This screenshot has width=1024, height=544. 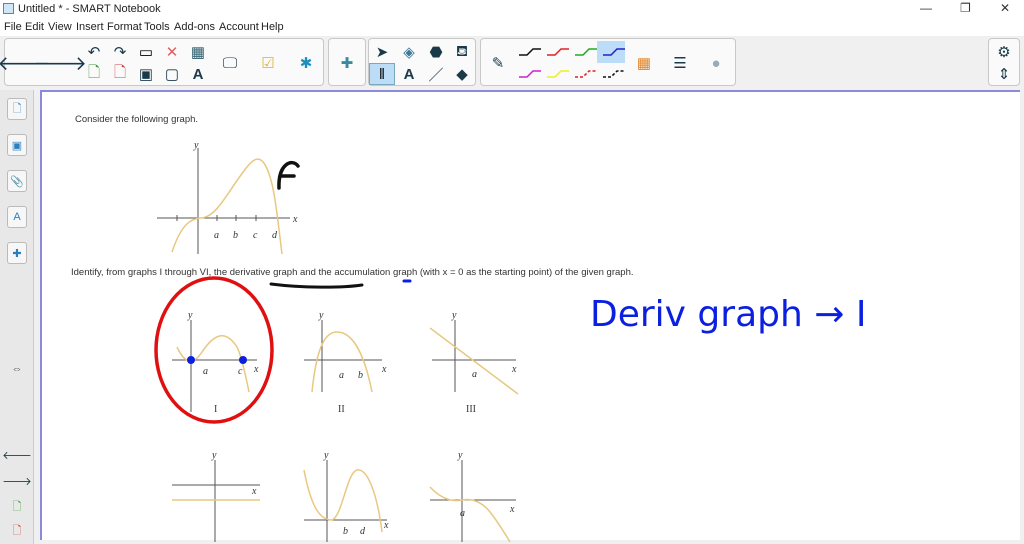 I want to click on table-icon: ▦, so click(x=198, y=52).